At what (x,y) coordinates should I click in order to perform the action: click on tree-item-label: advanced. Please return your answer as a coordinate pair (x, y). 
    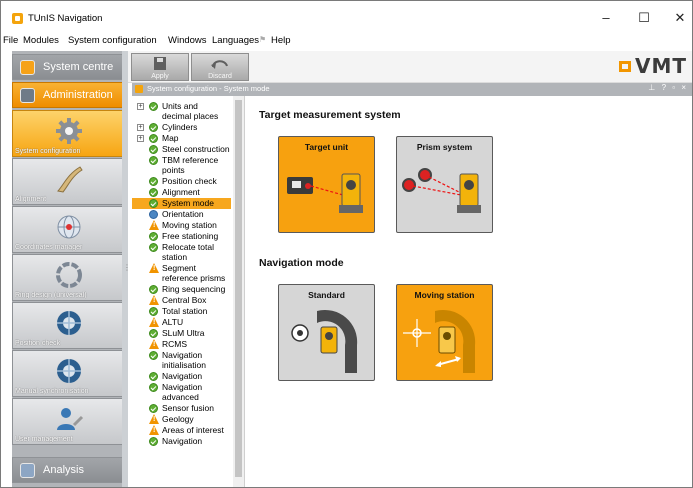
    Looking at the image, I should click on (180, 397).